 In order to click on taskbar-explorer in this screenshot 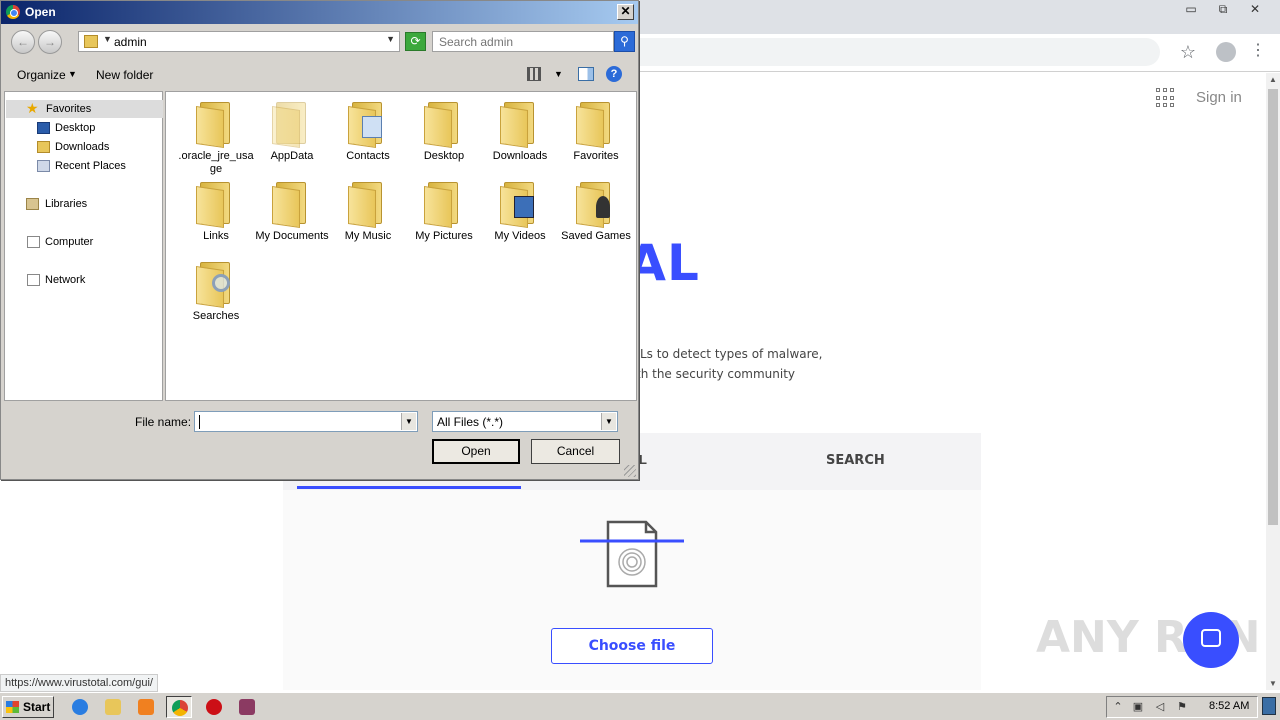, I will do `click(113, 707)`.